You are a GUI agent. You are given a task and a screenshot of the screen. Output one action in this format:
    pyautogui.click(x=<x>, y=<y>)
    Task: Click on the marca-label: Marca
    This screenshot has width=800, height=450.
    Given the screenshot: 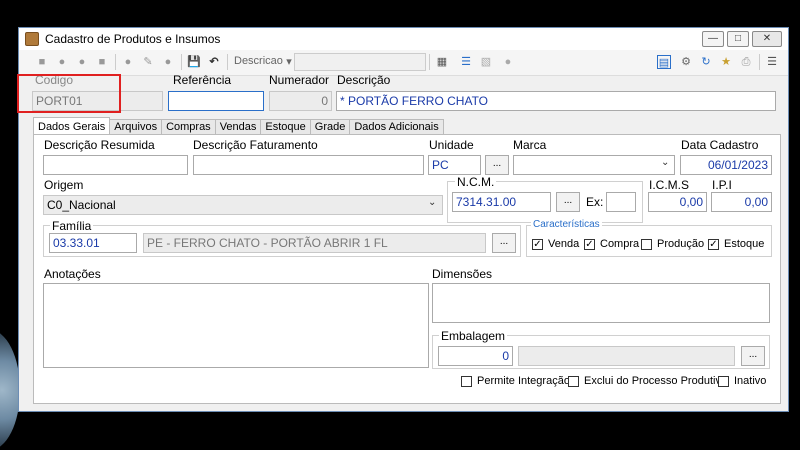 What is the action you would take?
    pyautogui.click(x=530, y=145)
    